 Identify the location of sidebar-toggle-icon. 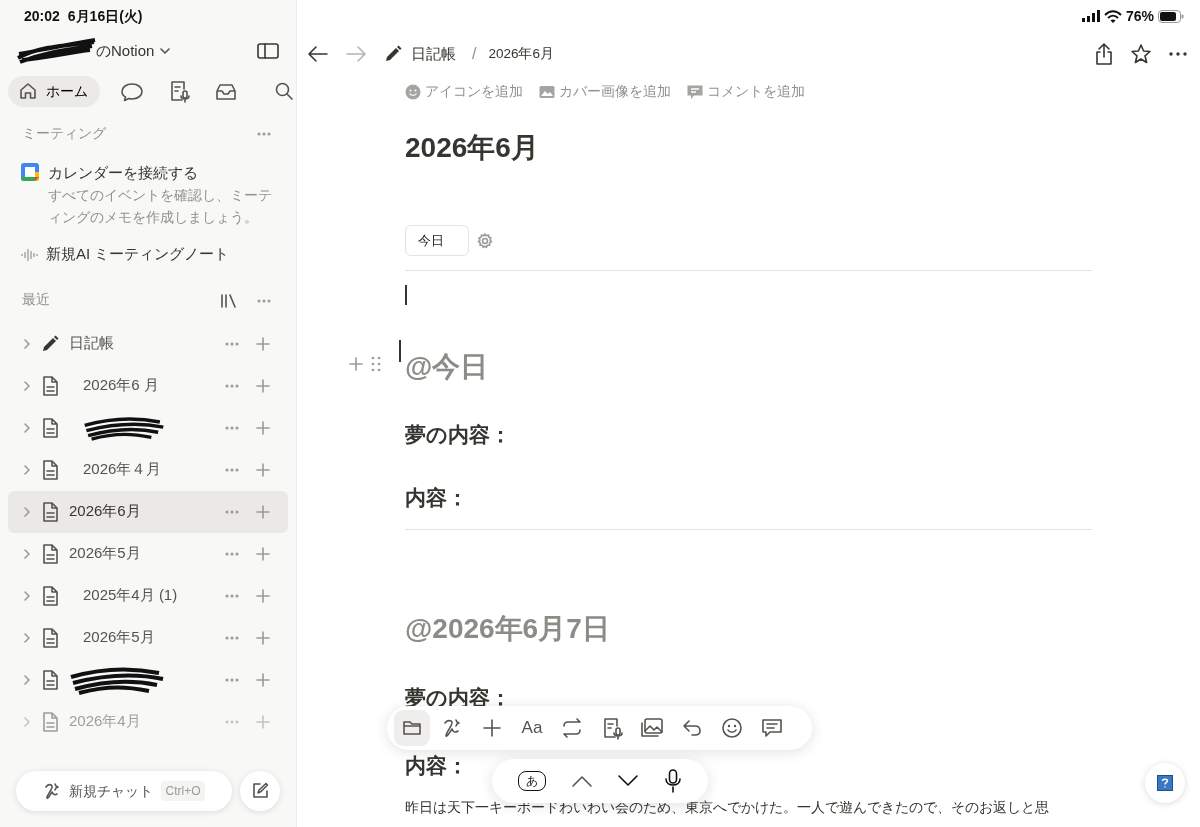
(268, 51).